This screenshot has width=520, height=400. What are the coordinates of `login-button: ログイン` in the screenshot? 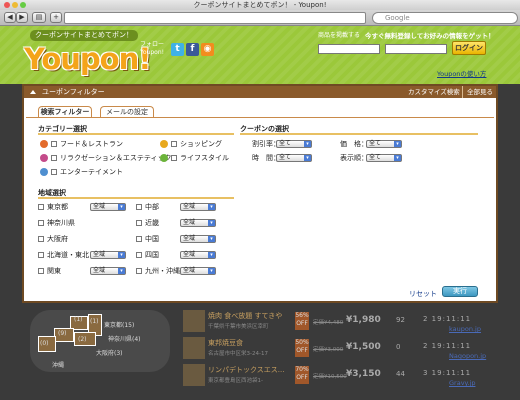 It's located at (469, 48).